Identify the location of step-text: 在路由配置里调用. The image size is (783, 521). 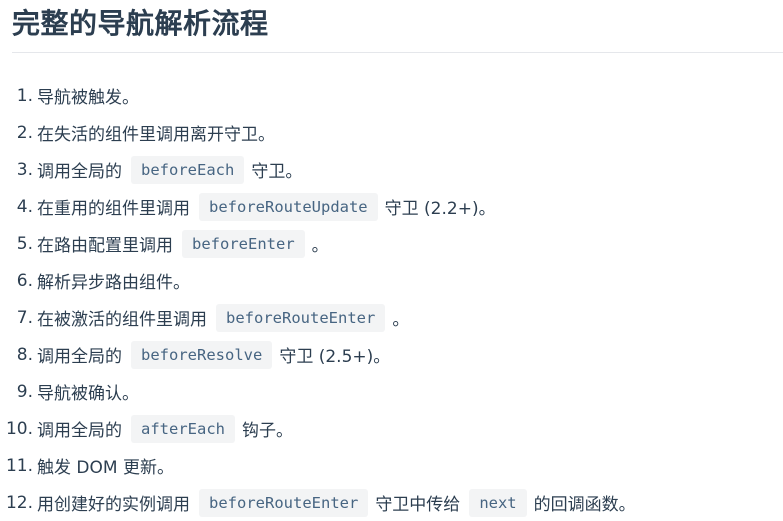
(105, 246).